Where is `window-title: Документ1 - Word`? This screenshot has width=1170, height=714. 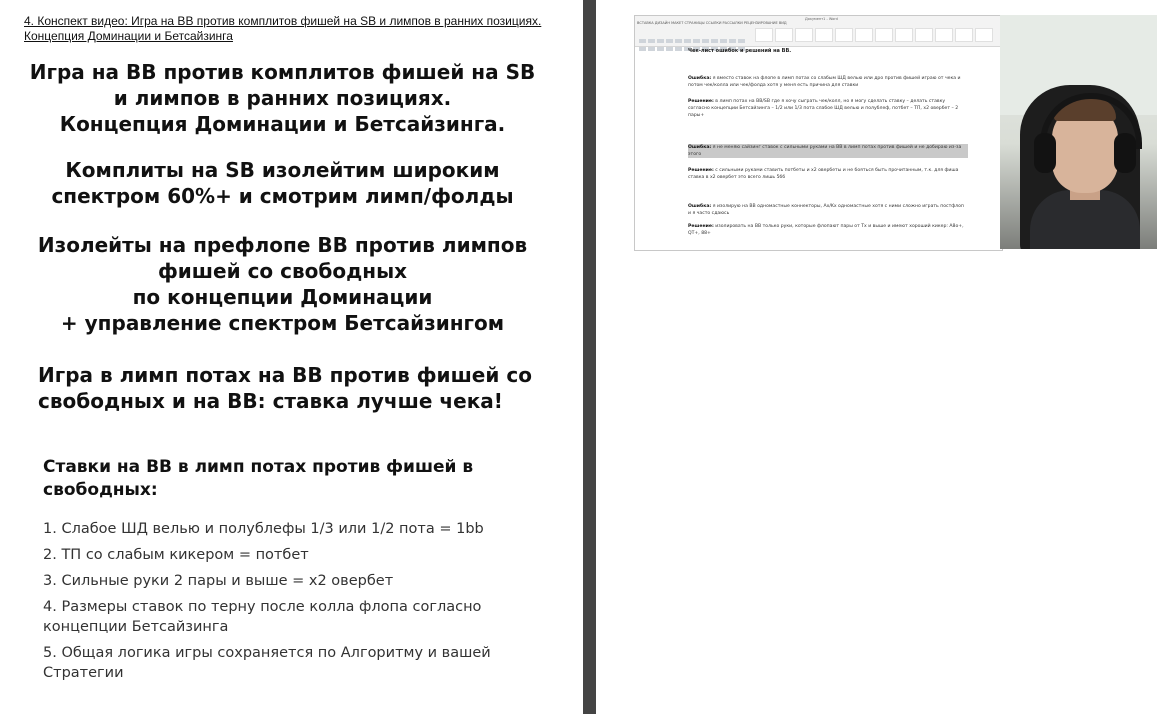
window-title: Документ1 - Word is located at coordinates (821, 19).